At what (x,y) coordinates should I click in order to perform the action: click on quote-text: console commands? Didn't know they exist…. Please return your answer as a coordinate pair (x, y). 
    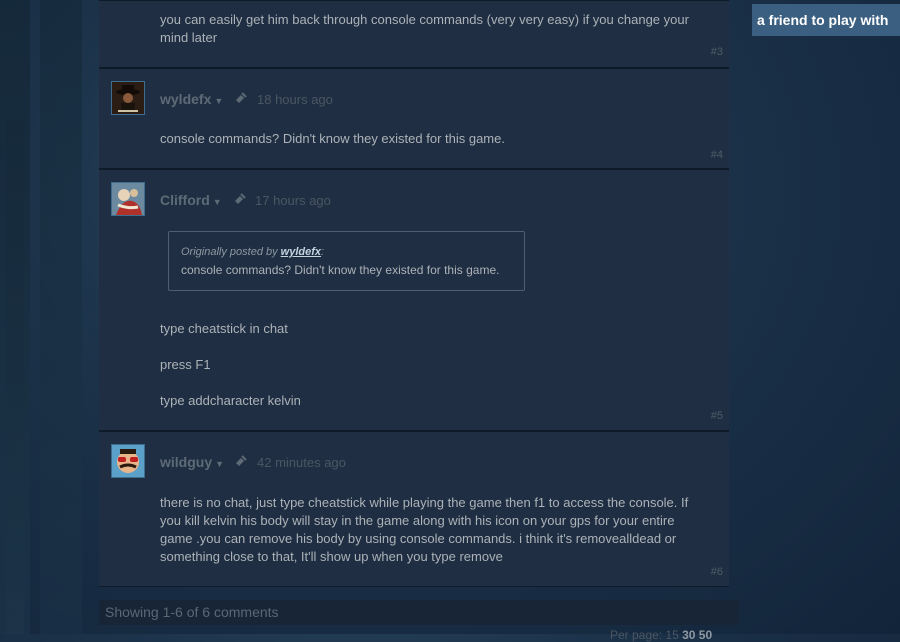
    Looking at the image, I should click on (340, 270).